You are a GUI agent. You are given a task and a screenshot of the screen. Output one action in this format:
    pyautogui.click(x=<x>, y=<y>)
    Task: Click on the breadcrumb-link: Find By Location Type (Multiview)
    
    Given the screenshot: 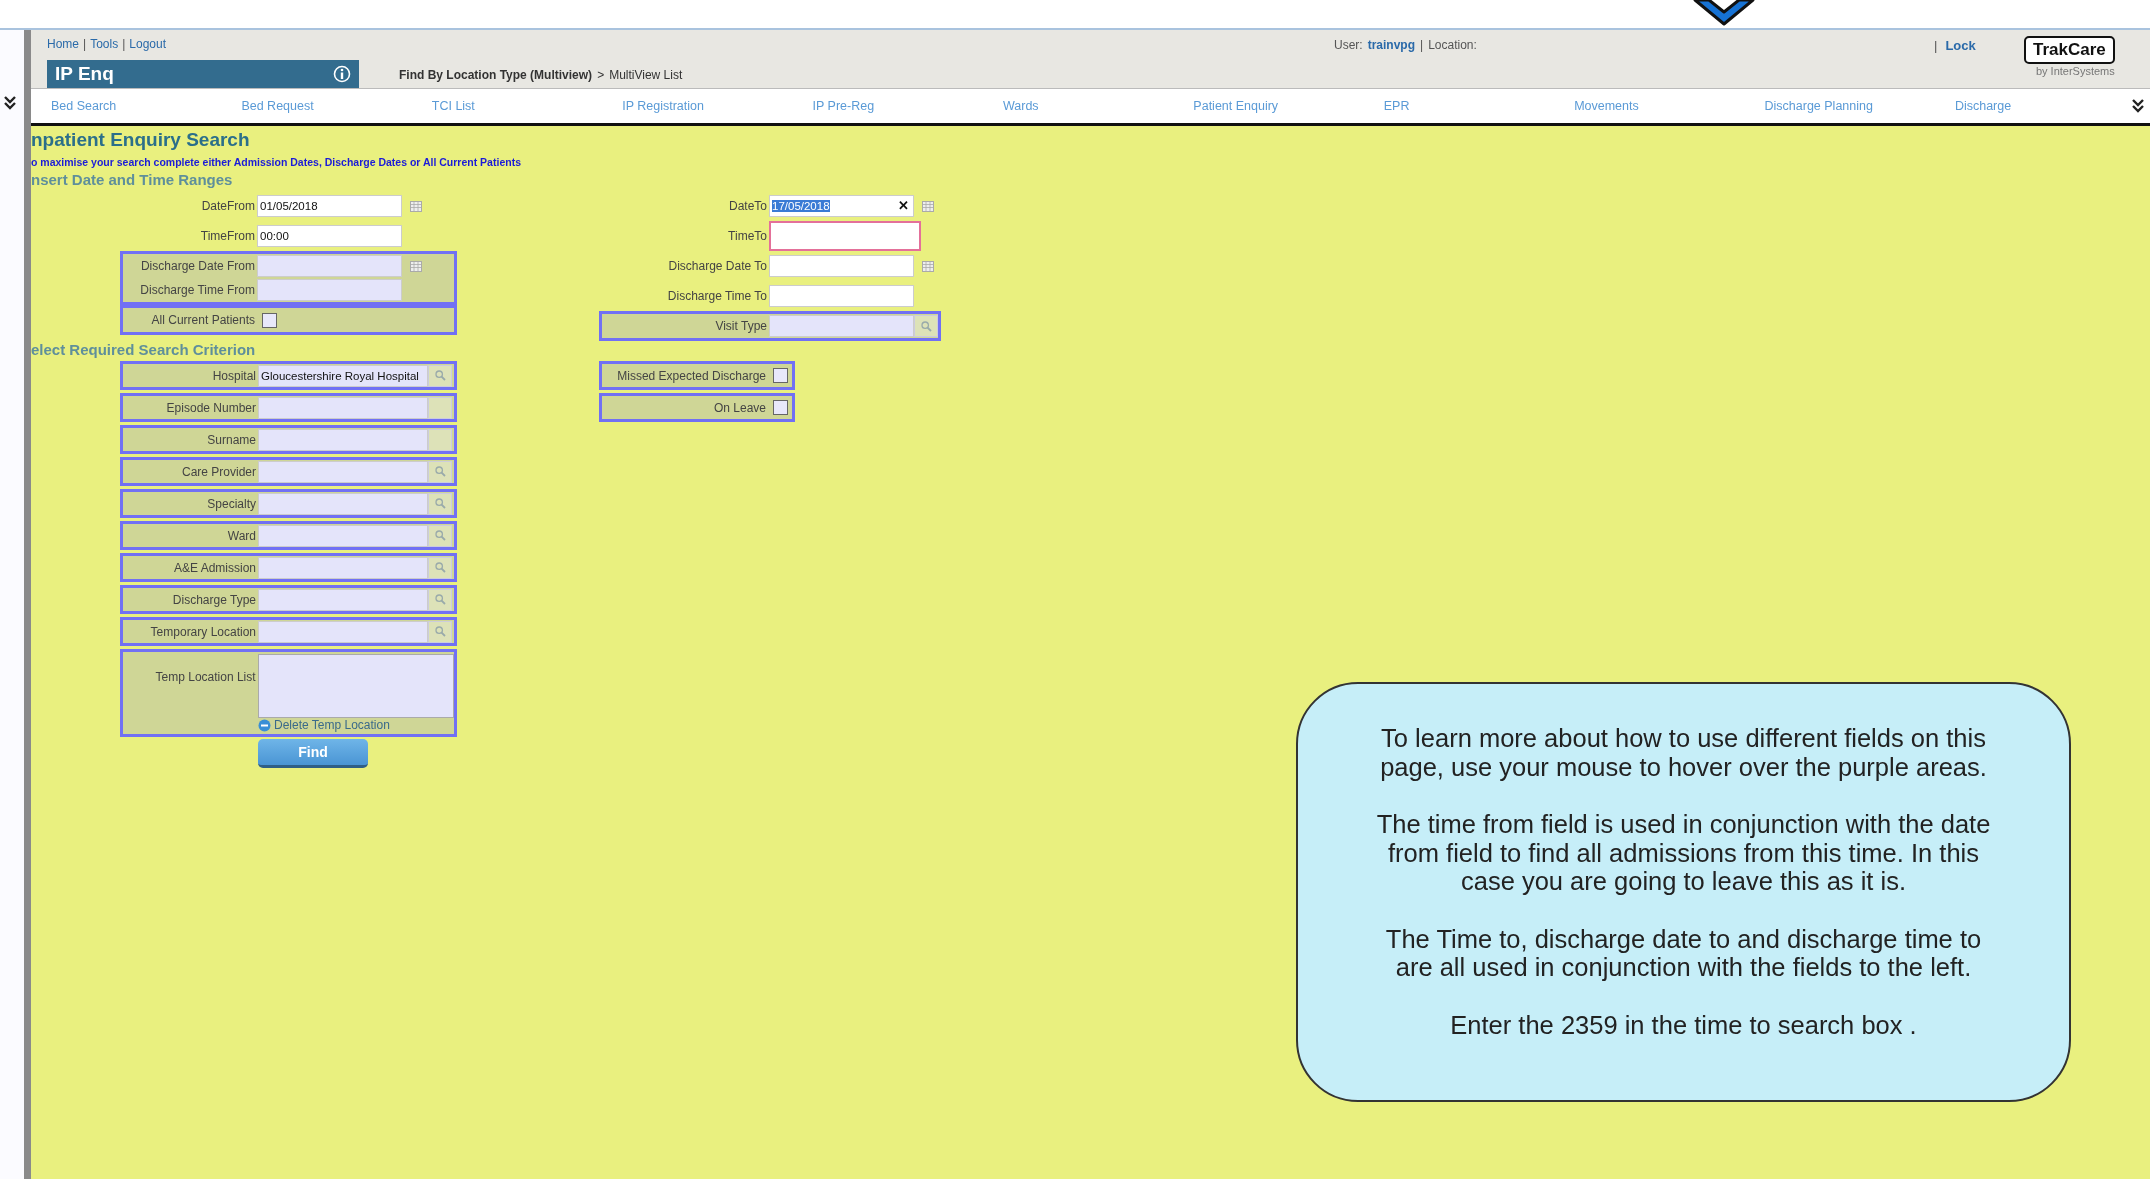 What is the action you would take?
    pyautogui.click(x=496, y=75)
    